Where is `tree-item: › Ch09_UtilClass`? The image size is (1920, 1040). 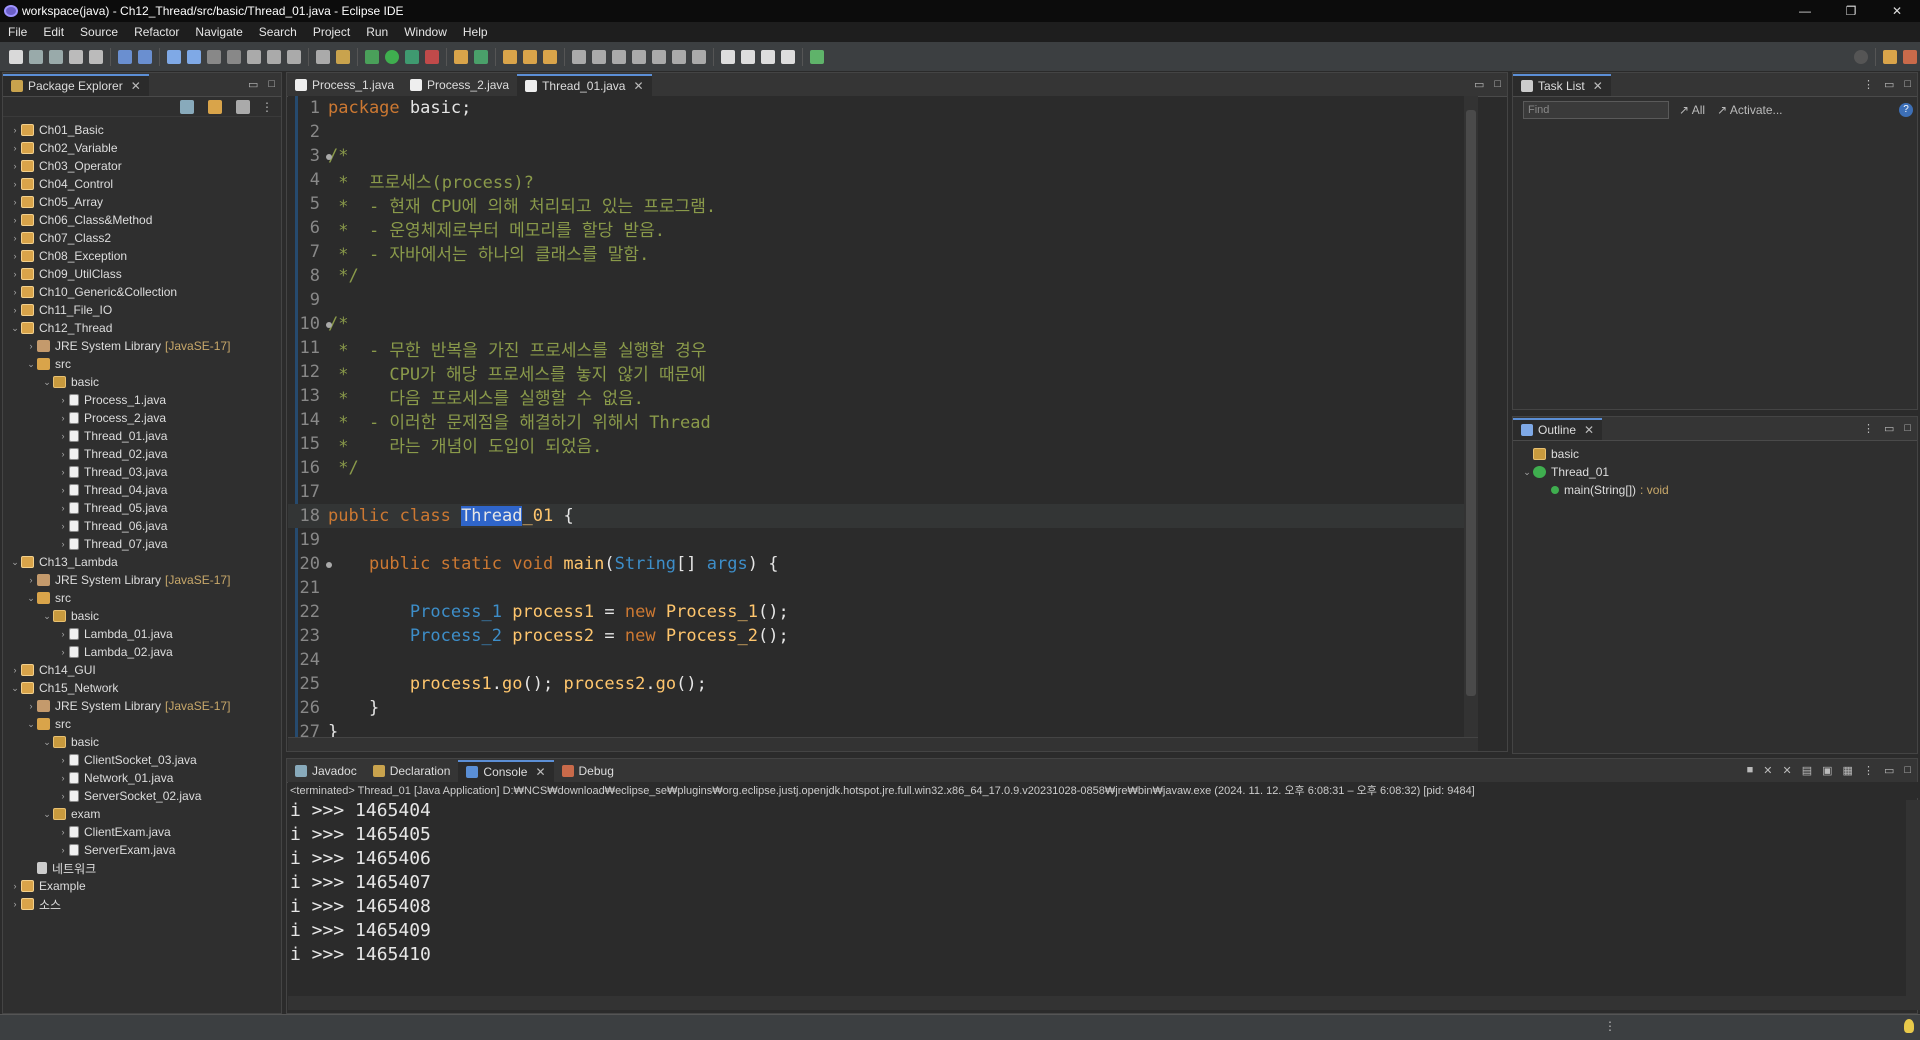 tree-item: › Ch09_UtilClass is located at coordinates (142, 274).